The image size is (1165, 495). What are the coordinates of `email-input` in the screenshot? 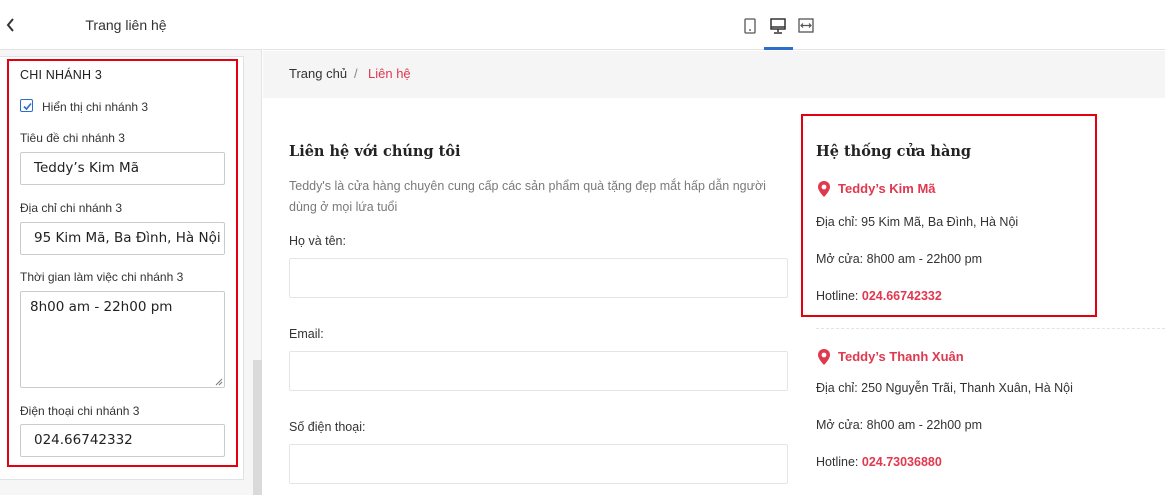 It's located at (538, 371).